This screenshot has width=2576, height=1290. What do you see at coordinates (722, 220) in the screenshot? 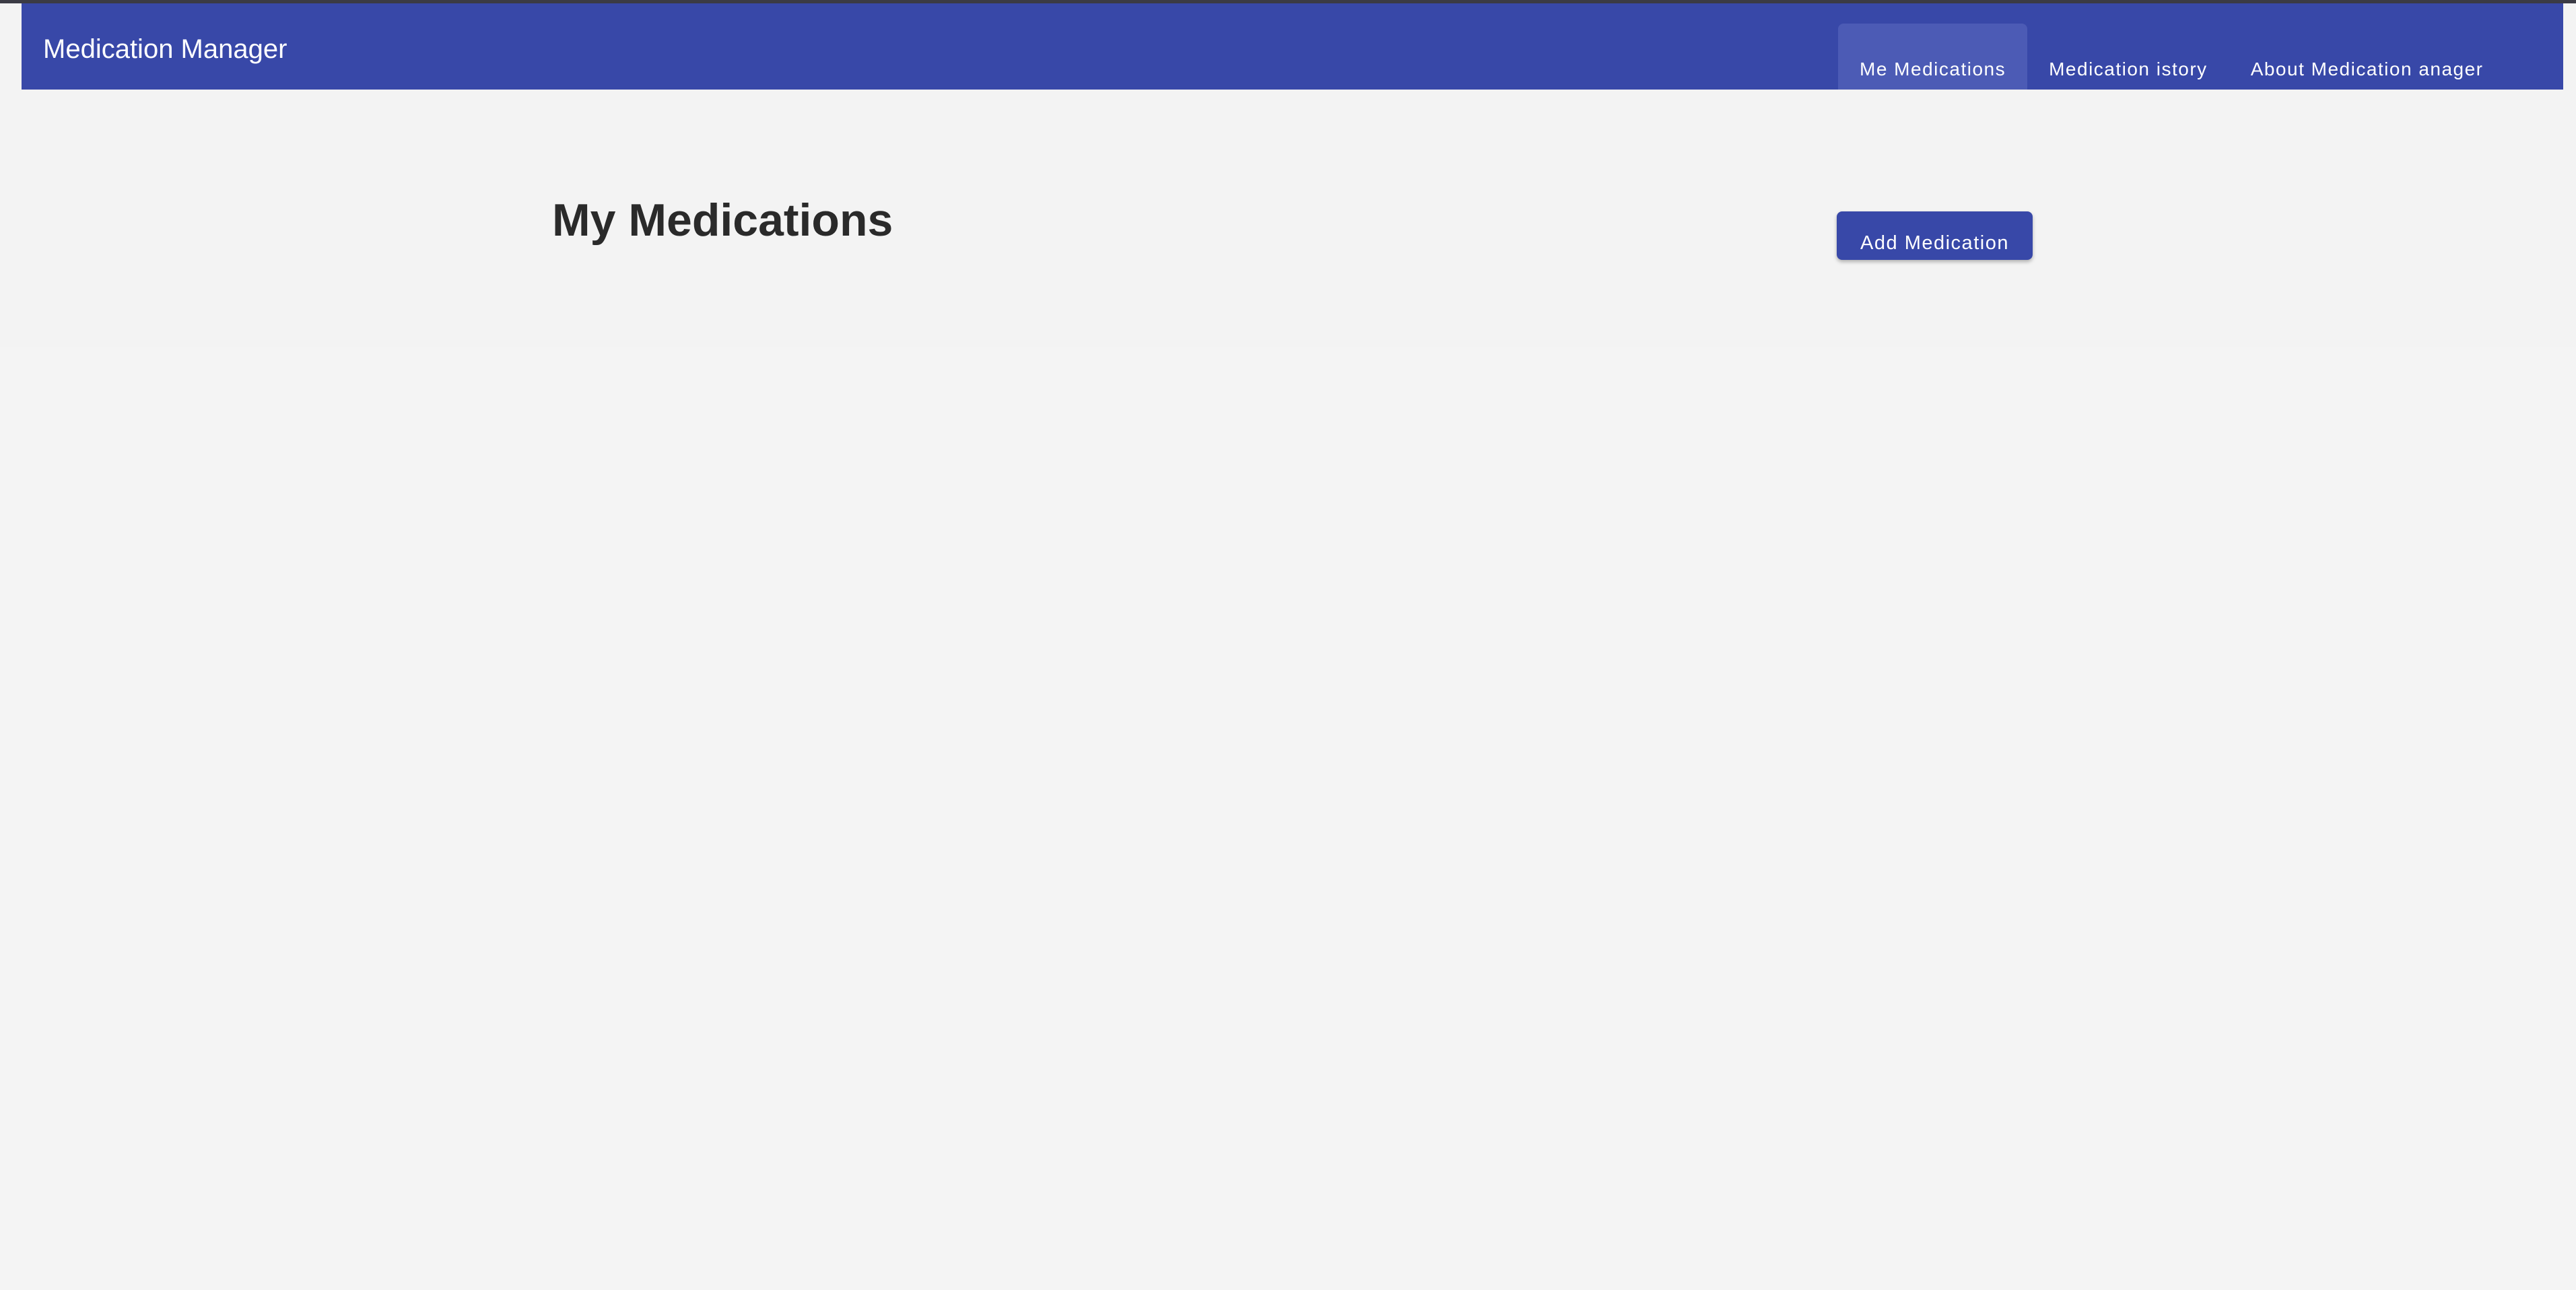
I see `page-title: My Medications` at bounding box center [722, 220].